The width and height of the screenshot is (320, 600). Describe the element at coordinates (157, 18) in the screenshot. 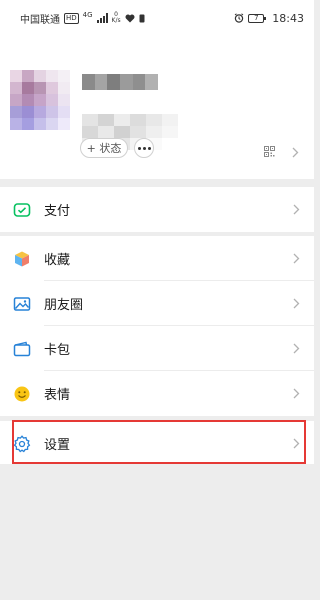

I see `status-bar: 中国联通 HD 4G 0 K/s 7 18:43` at that location.